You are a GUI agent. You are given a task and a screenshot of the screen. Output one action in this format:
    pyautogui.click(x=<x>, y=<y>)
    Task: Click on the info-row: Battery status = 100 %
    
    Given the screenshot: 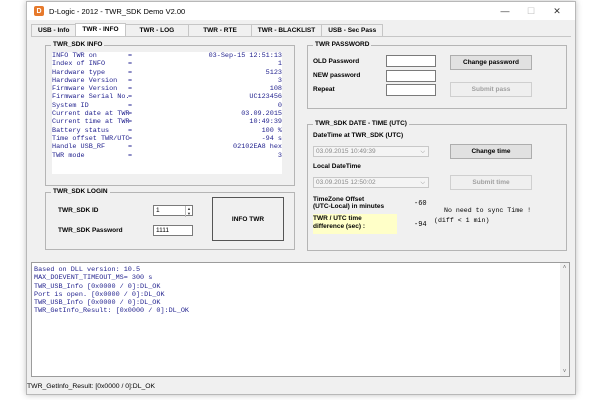 What is the action you would take?
    pyautogui.click(x=167, y=131)
    